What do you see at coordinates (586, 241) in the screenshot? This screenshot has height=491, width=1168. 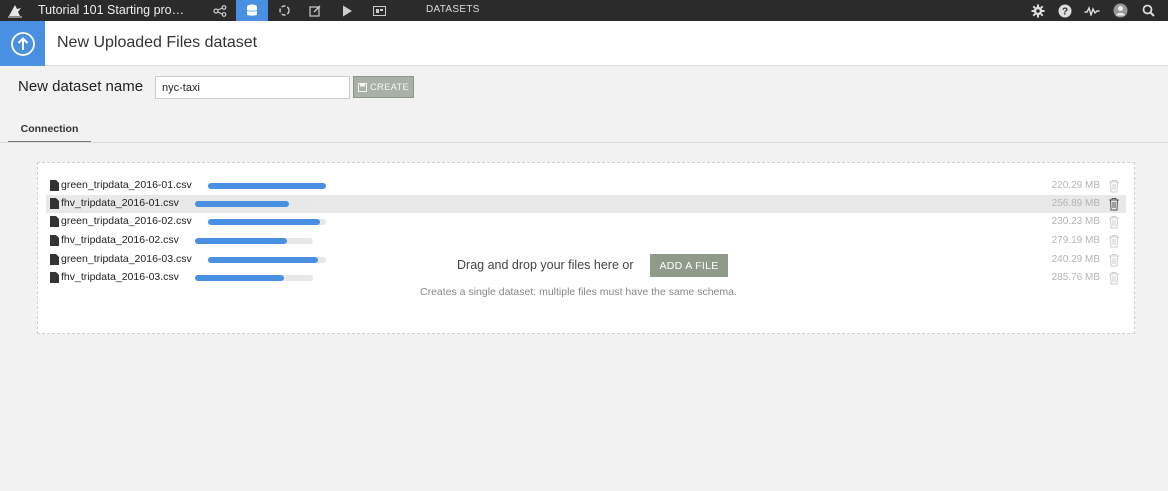 I see `file-row: fhv_tripdata_2016-02.csv 279.19 MB` at bounding box center [586, 241].